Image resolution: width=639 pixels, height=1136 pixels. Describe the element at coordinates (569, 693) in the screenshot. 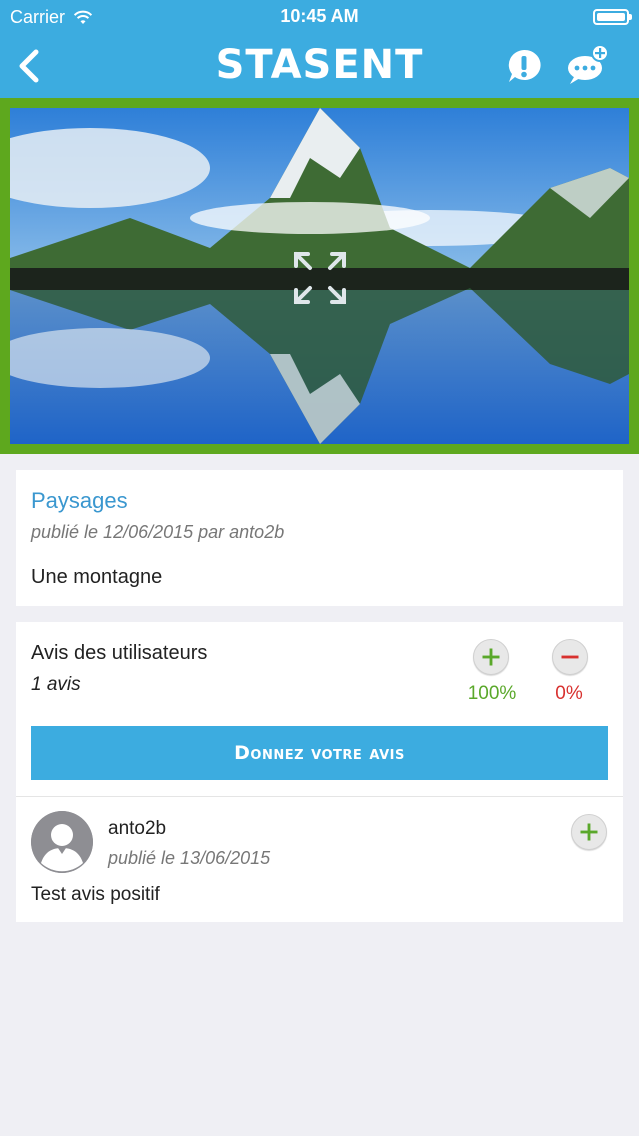

I see `negative-percentage: 0%` at that location.